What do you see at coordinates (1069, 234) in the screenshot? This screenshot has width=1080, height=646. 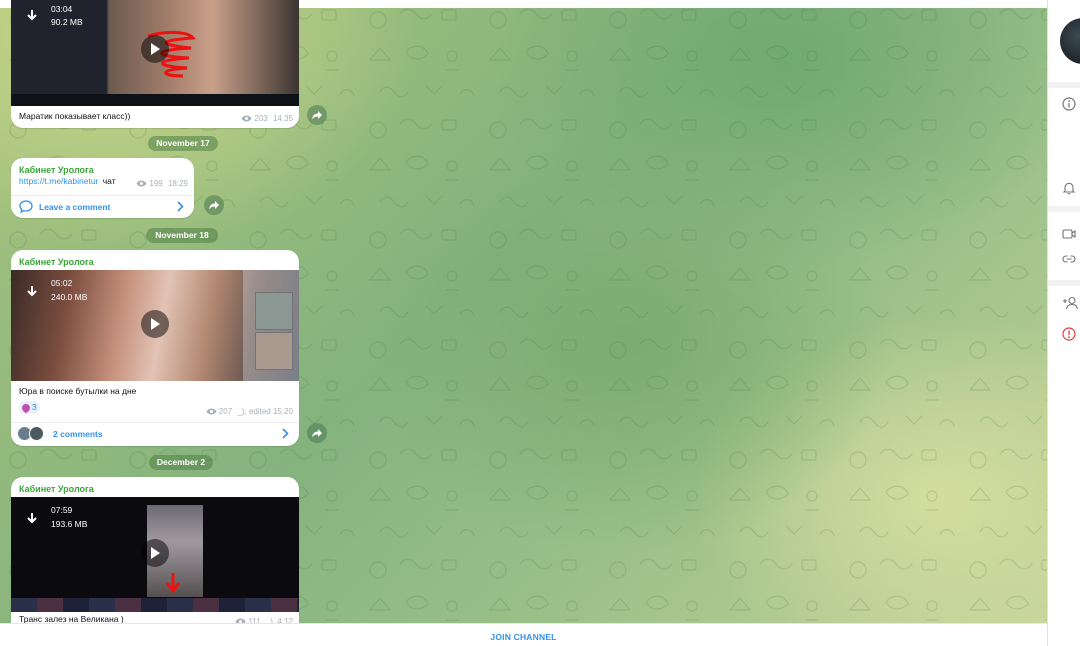 I see `video-icon` at bounding box center [1069, 234].